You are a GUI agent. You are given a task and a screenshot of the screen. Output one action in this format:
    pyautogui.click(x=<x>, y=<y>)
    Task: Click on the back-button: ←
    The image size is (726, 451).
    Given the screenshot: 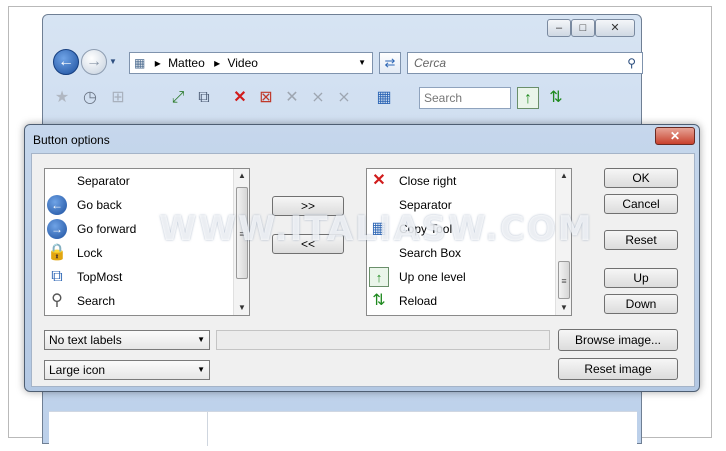 What is the action you would take?
    pyautogui.click(x=66, y=62)
    